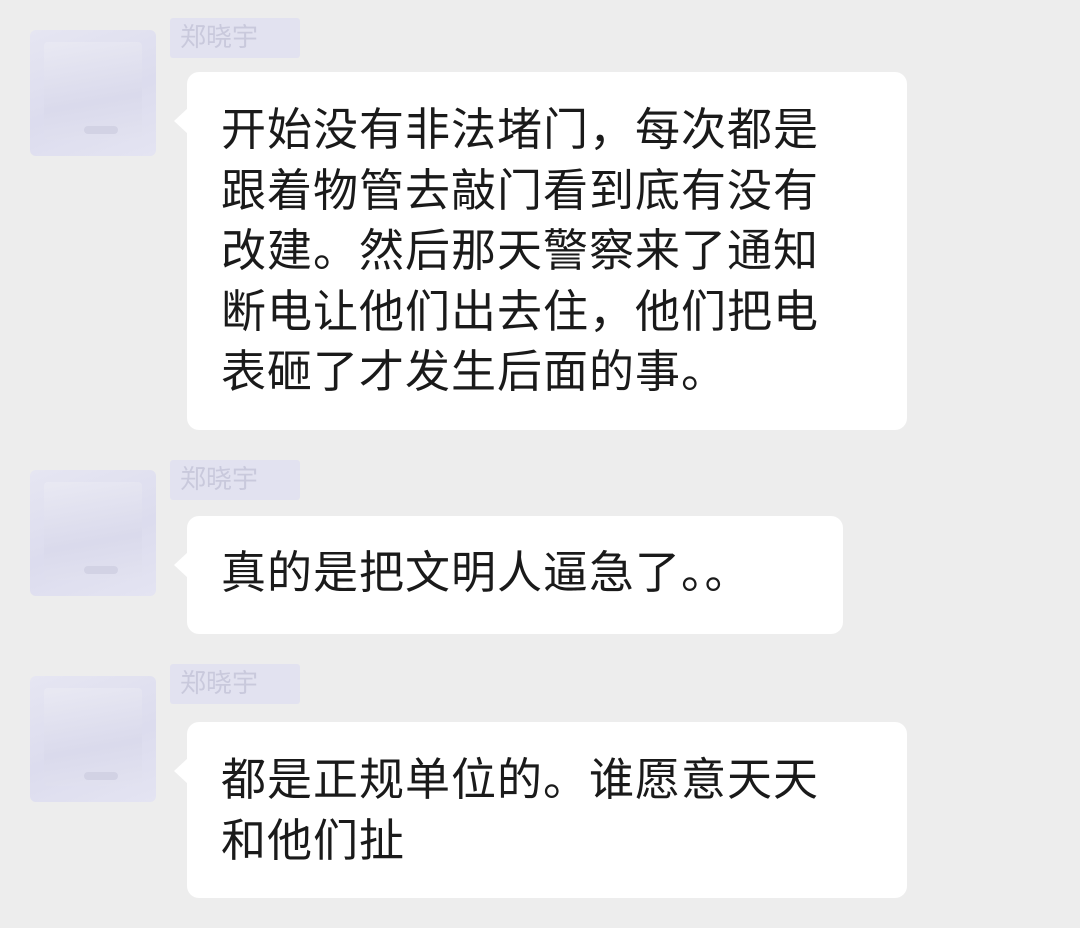  I want to click on message-text: 真的是把文明人逼急了。。, so click(486, 572).